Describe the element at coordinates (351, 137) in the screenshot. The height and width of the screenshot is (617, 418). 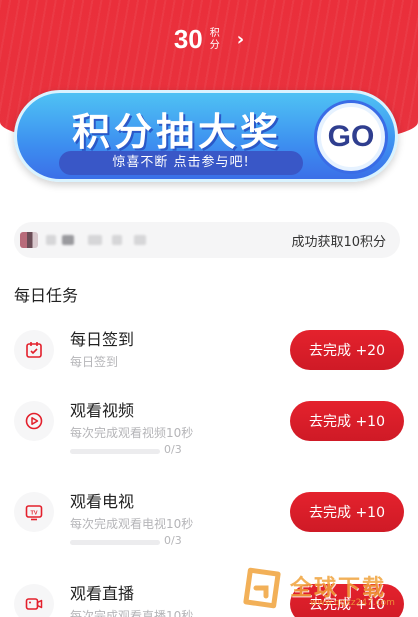
I see `go-button: GO` at that location.